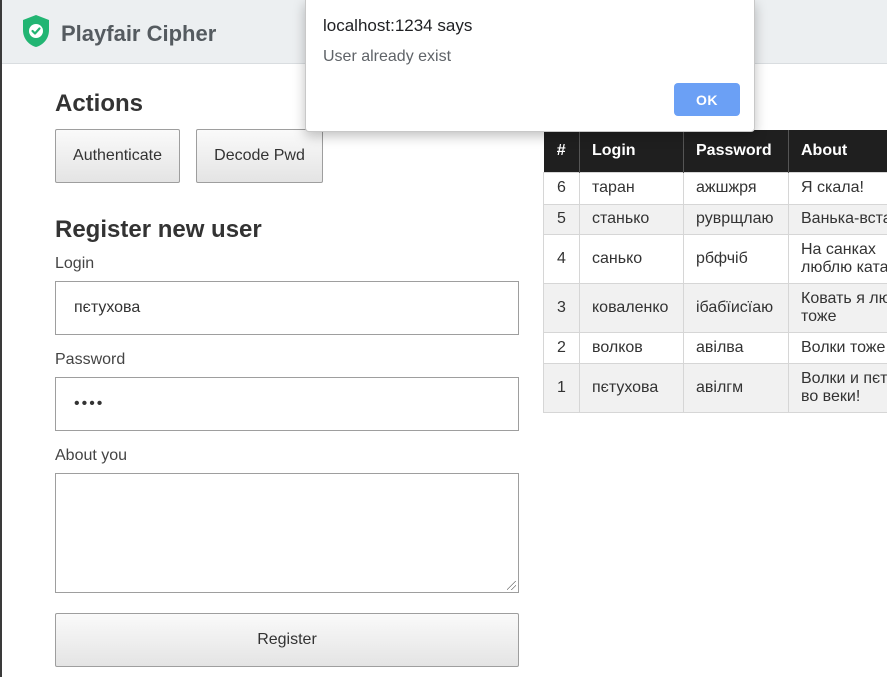 This screenshot has width=887, height=677. I want to click on login-input: пєтухова, so click(287, 308).